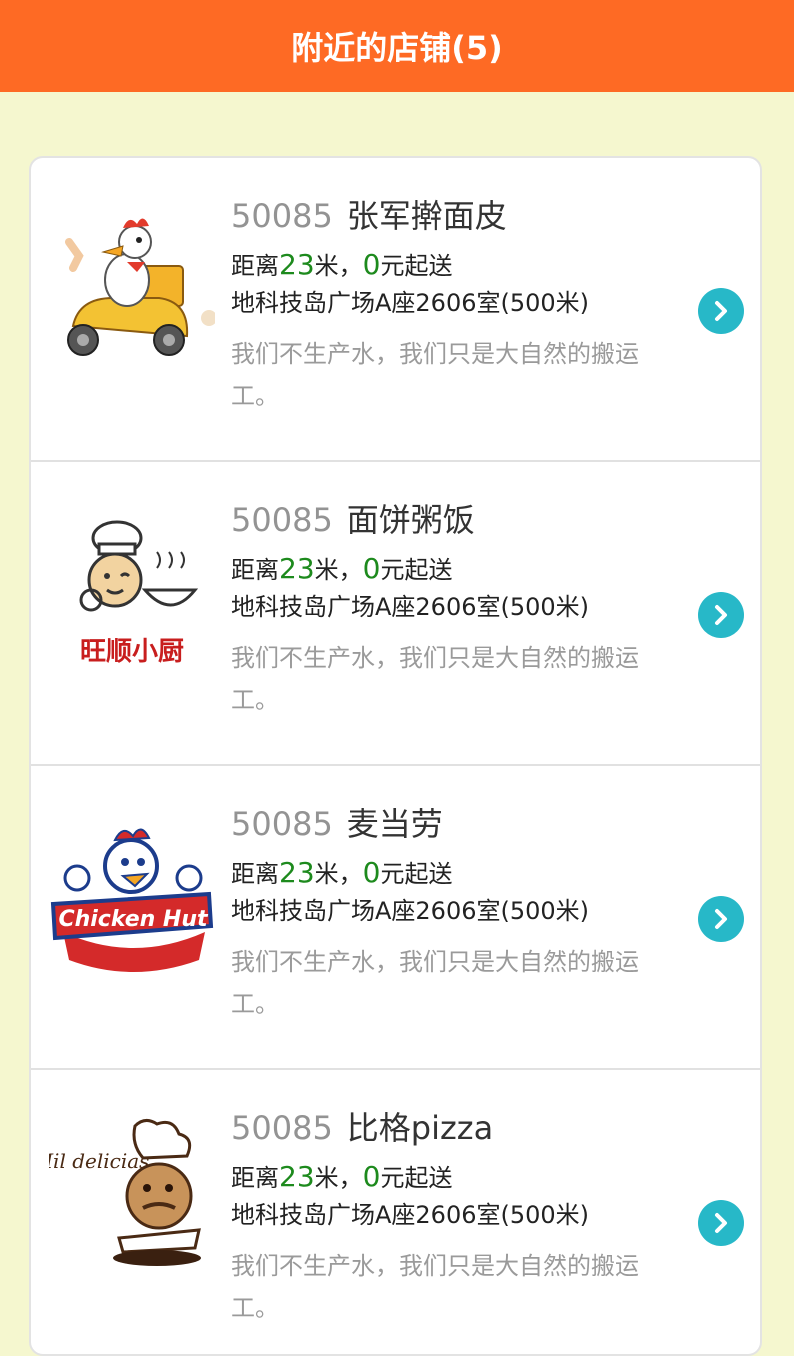 The height and width of the screenshot is (1356, 794). I want to click on shop-logo: Chicken Hut, so click(132, 897).